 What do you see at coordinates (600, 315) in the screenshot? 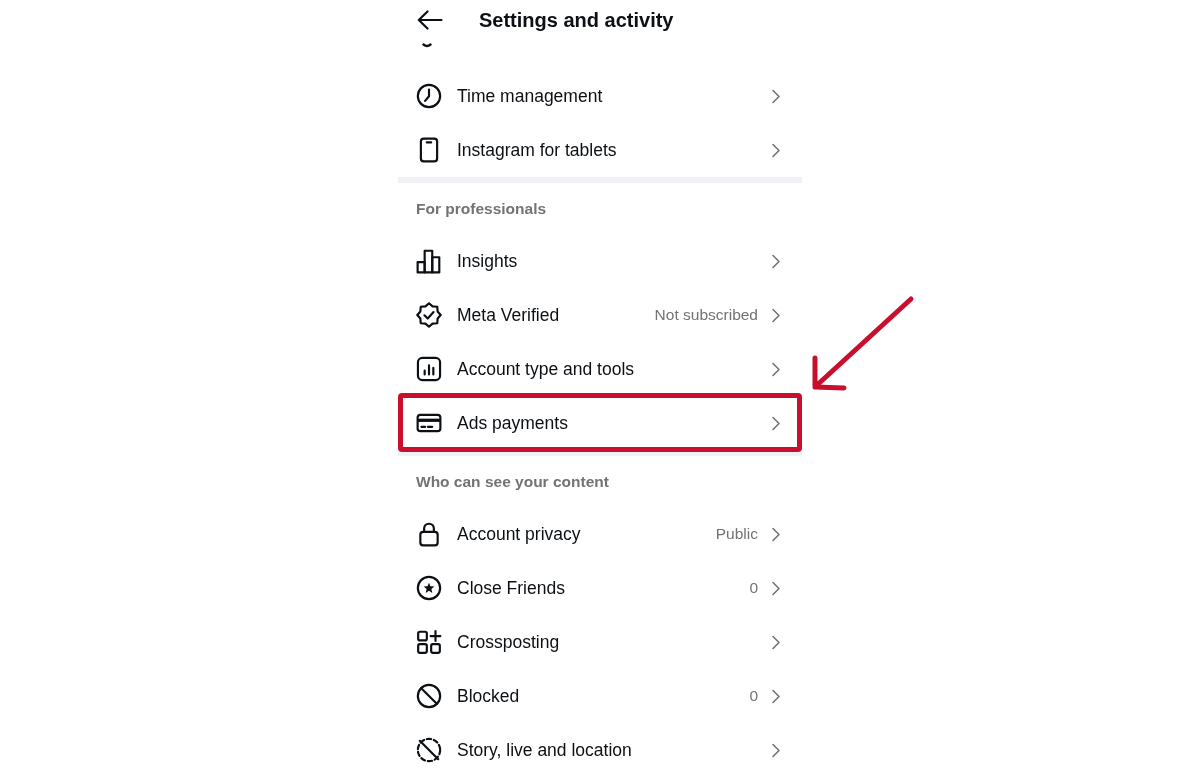
I see `menu-item: Meta Verified Not subscribed` at bounding box center [600, 315].